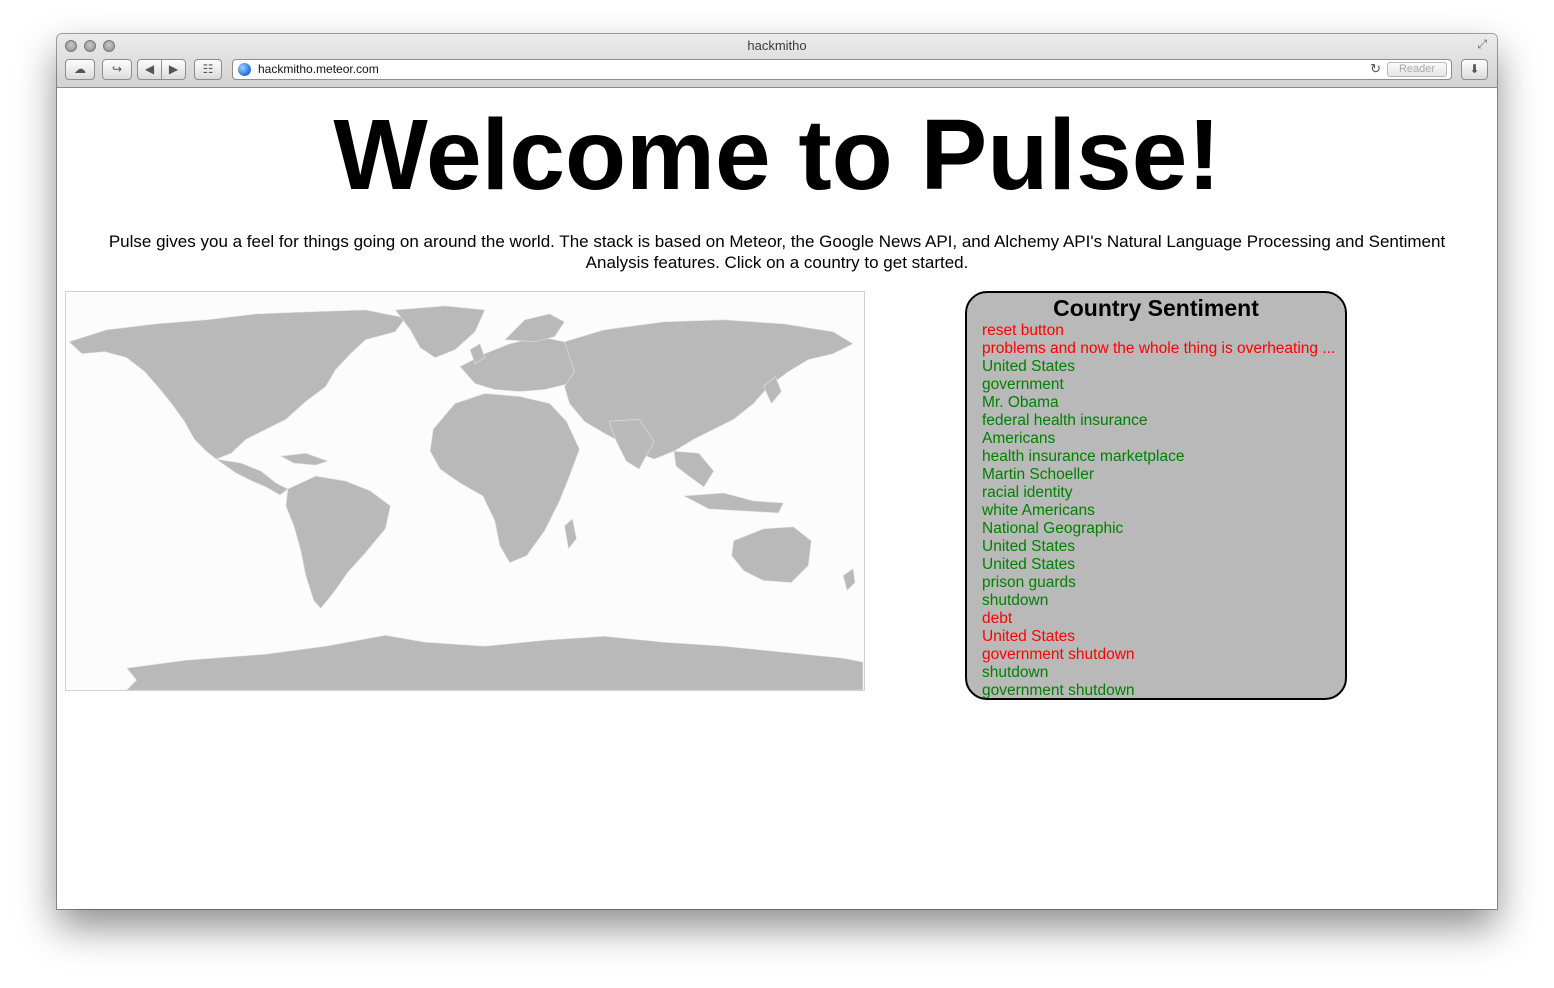 The height and width of the screenshot is (988, 1554). What do you see at coordinates (237, 384) in the screenshot?
I see `country-north-america` at bounding box center [237, 384].